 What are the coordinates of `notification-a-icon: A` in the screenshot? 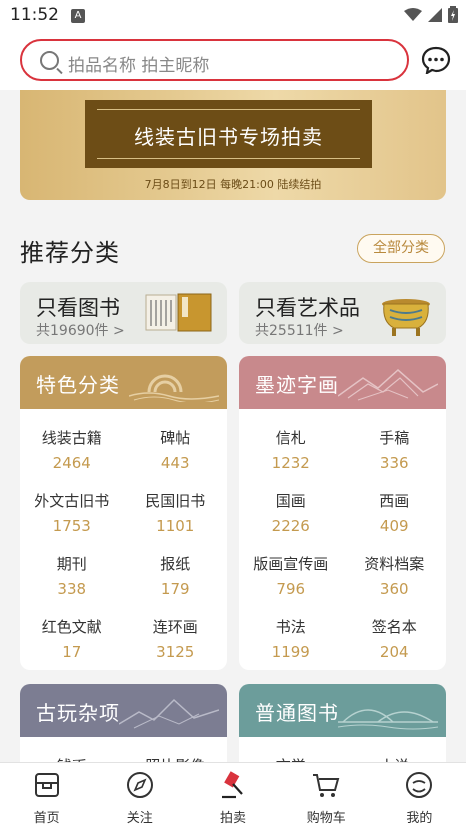 It's located at (78, 16).